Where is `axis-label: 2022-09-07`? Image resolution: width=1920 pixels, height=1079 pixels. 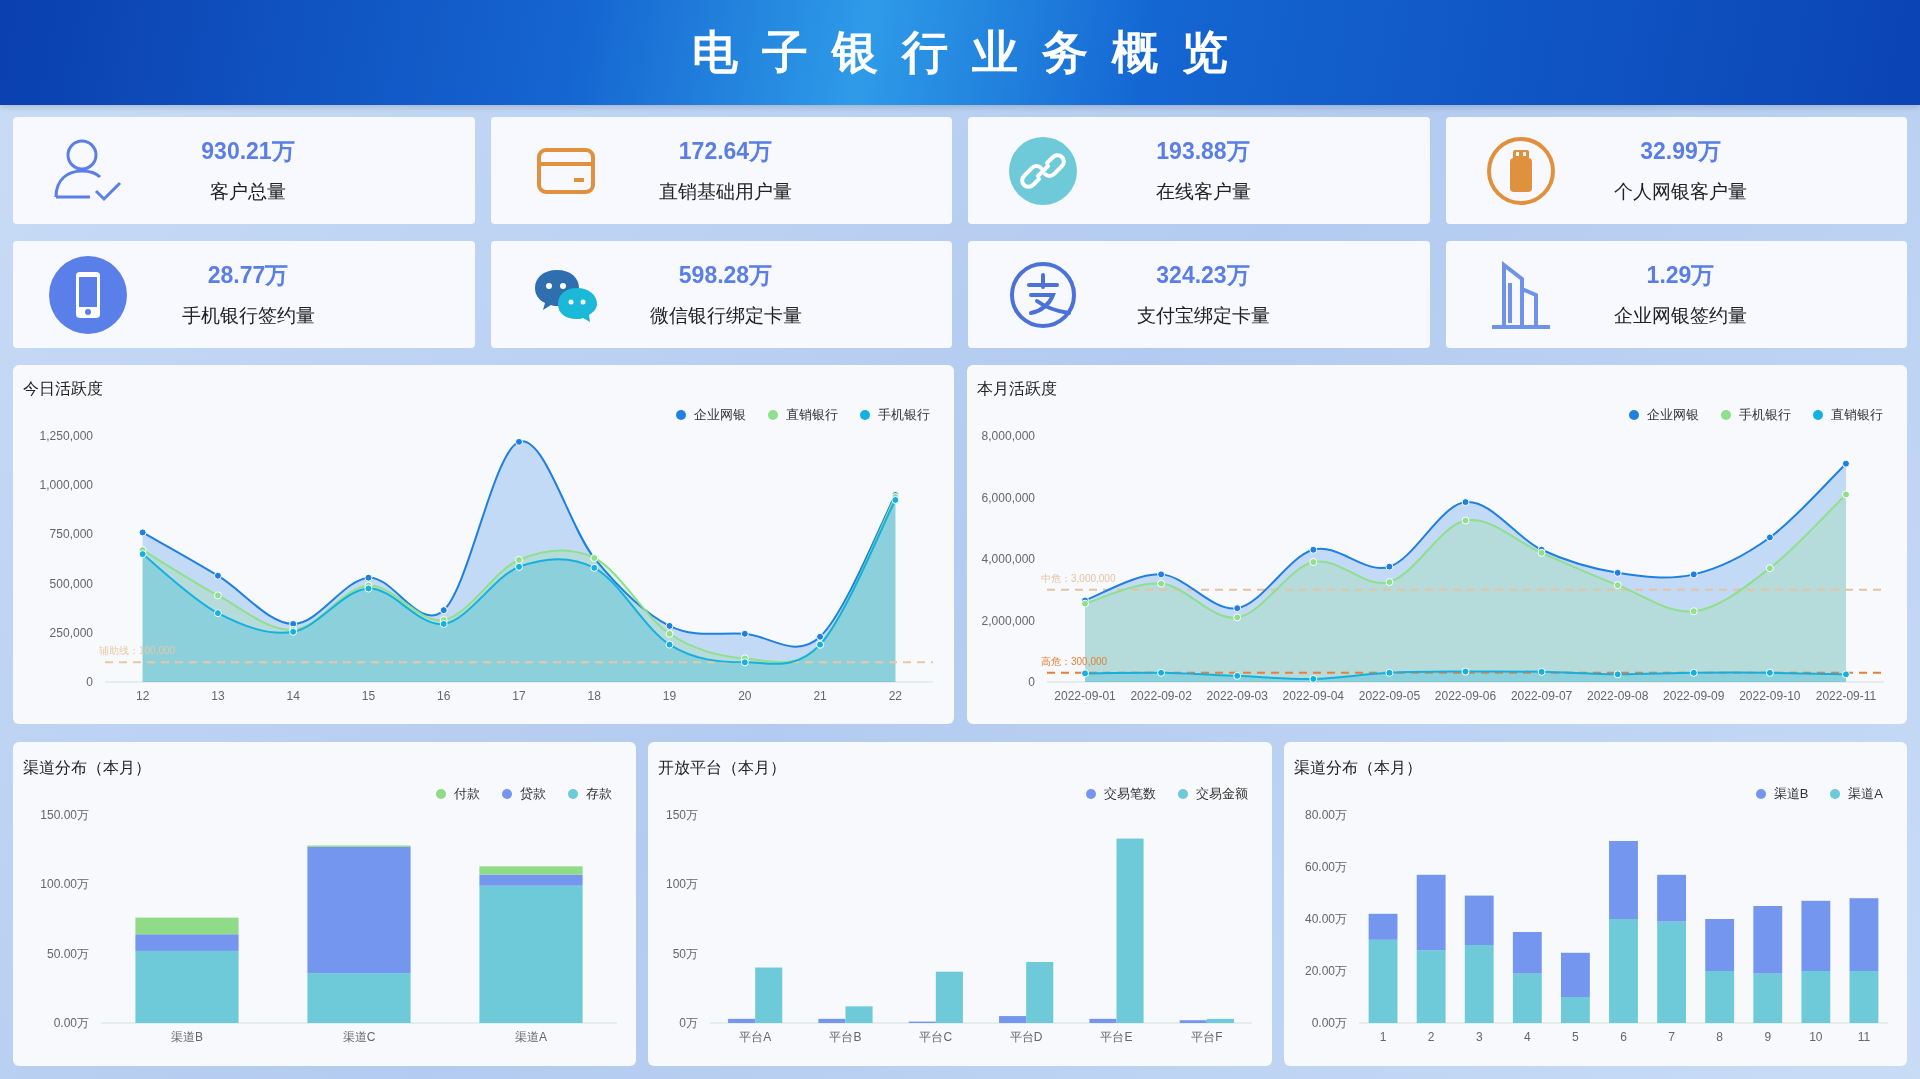
axis-label: 2022-09-07 is located at coordinates (1541, 696).